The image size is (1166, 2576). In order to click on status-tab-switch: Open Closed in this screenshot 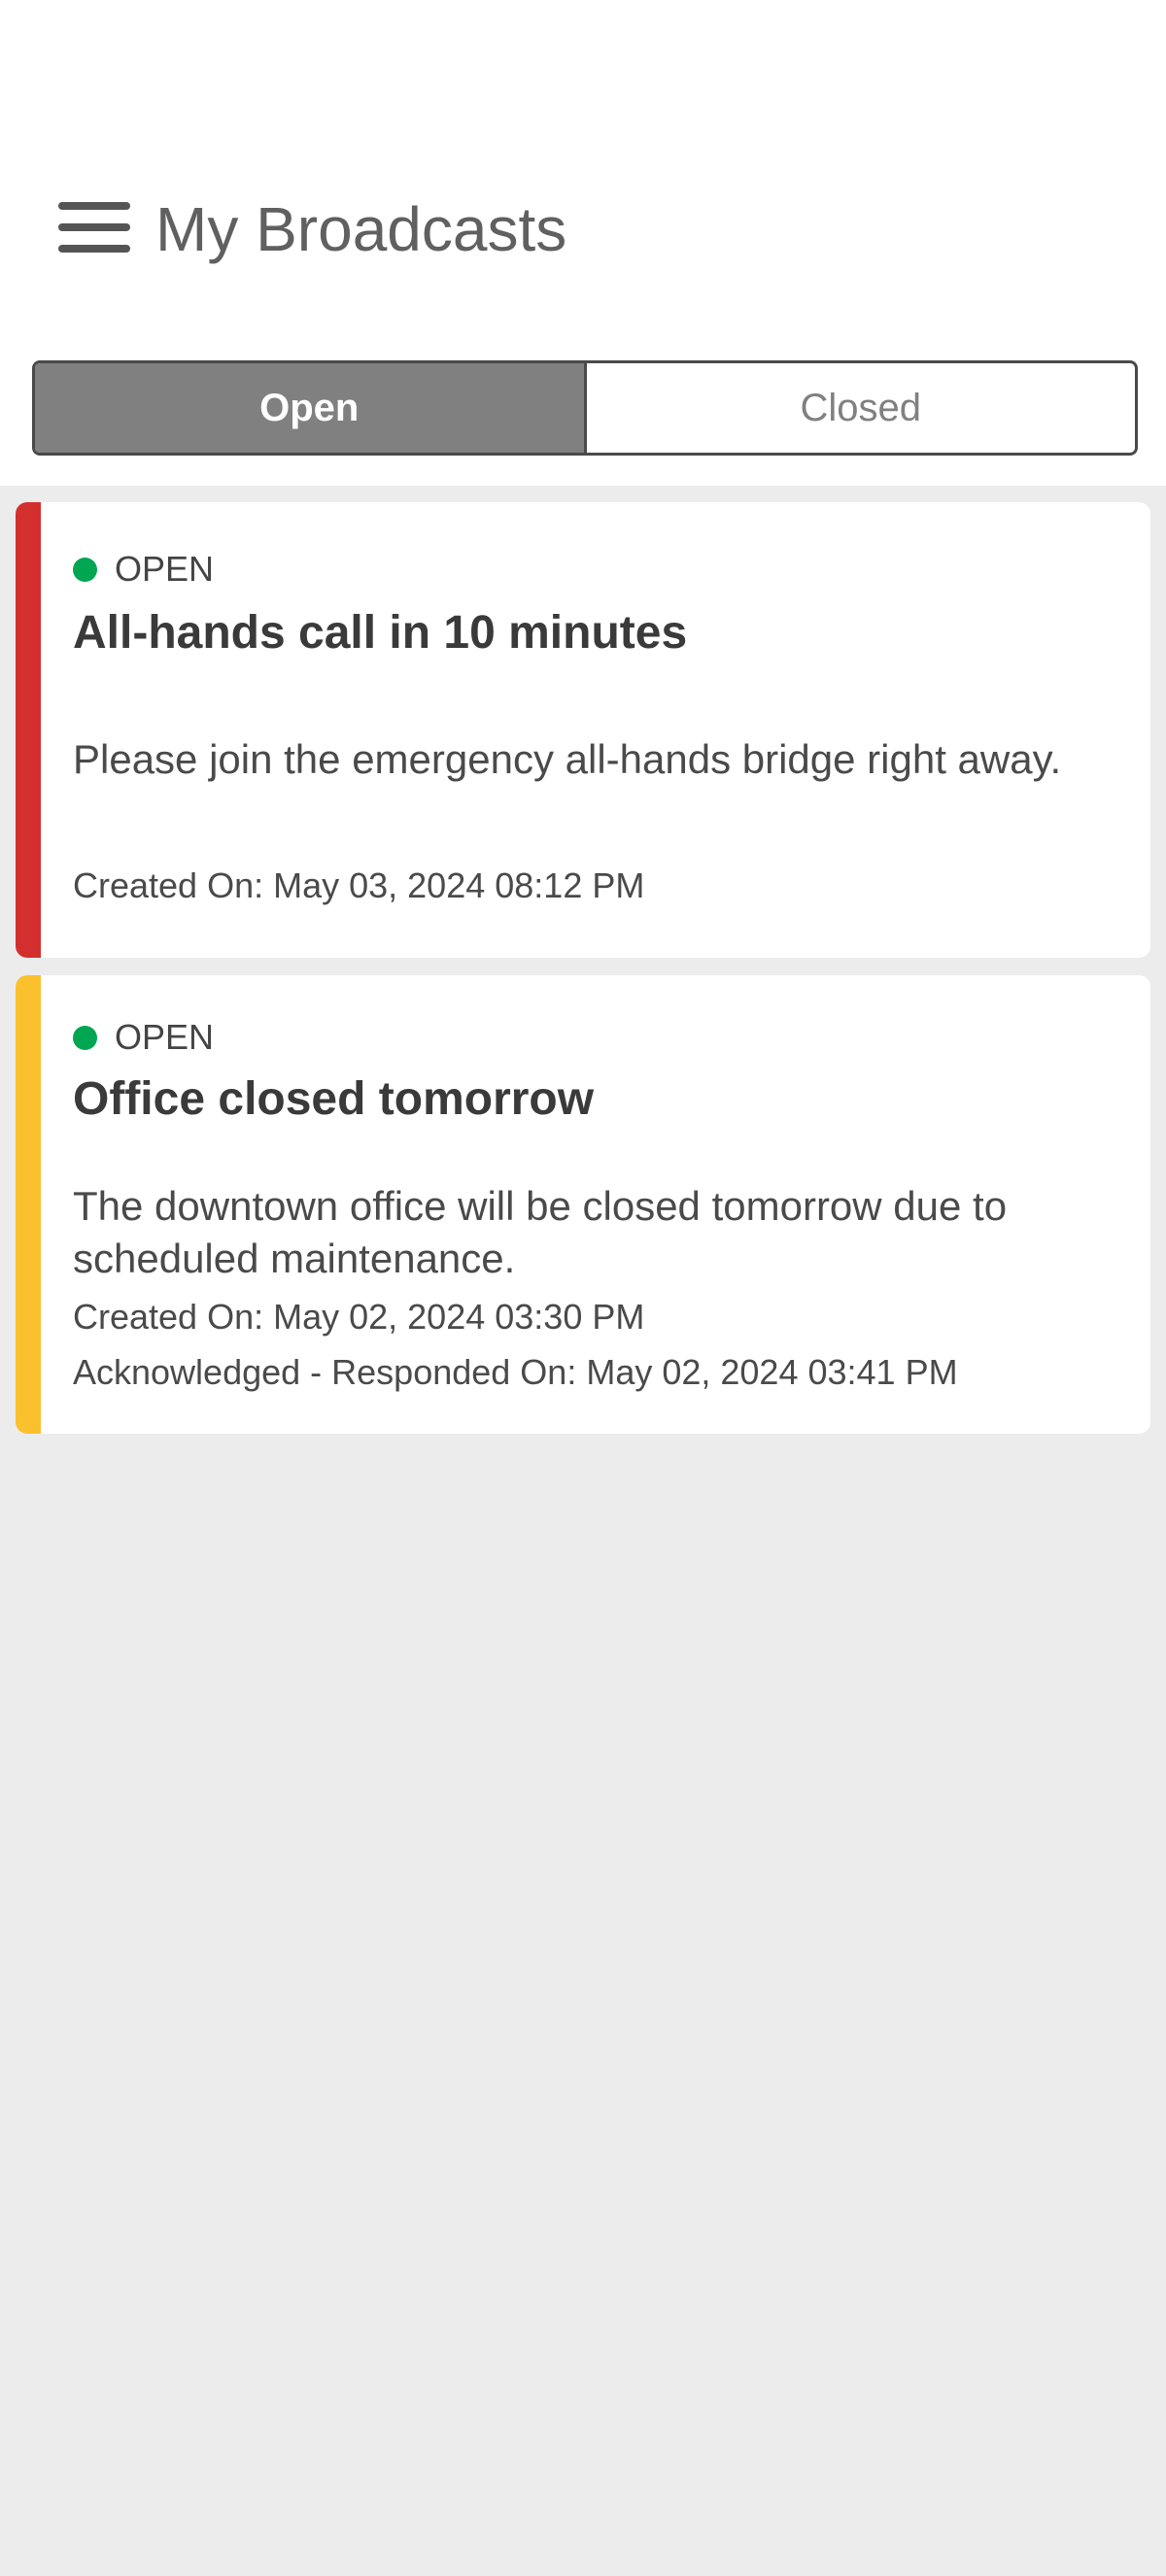, I will do `click(585, 408)`.